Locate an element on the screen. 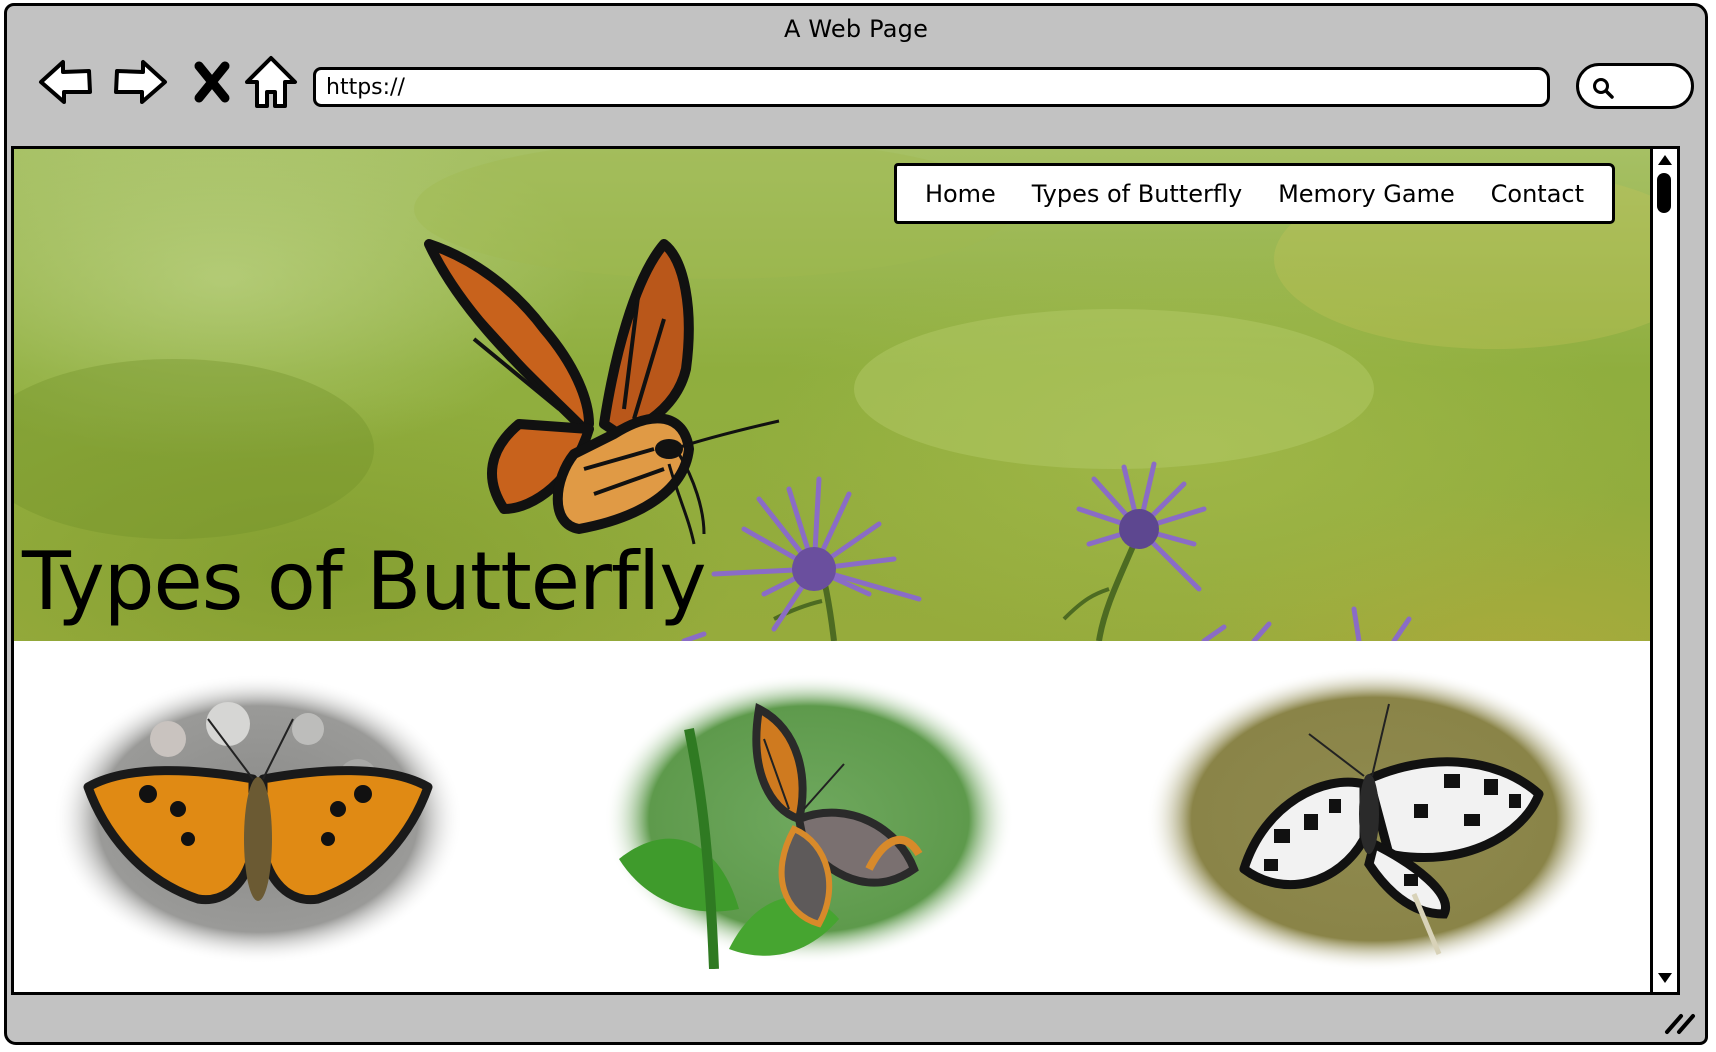  vertical-scrollbar is located at coordinates (1663, 570).